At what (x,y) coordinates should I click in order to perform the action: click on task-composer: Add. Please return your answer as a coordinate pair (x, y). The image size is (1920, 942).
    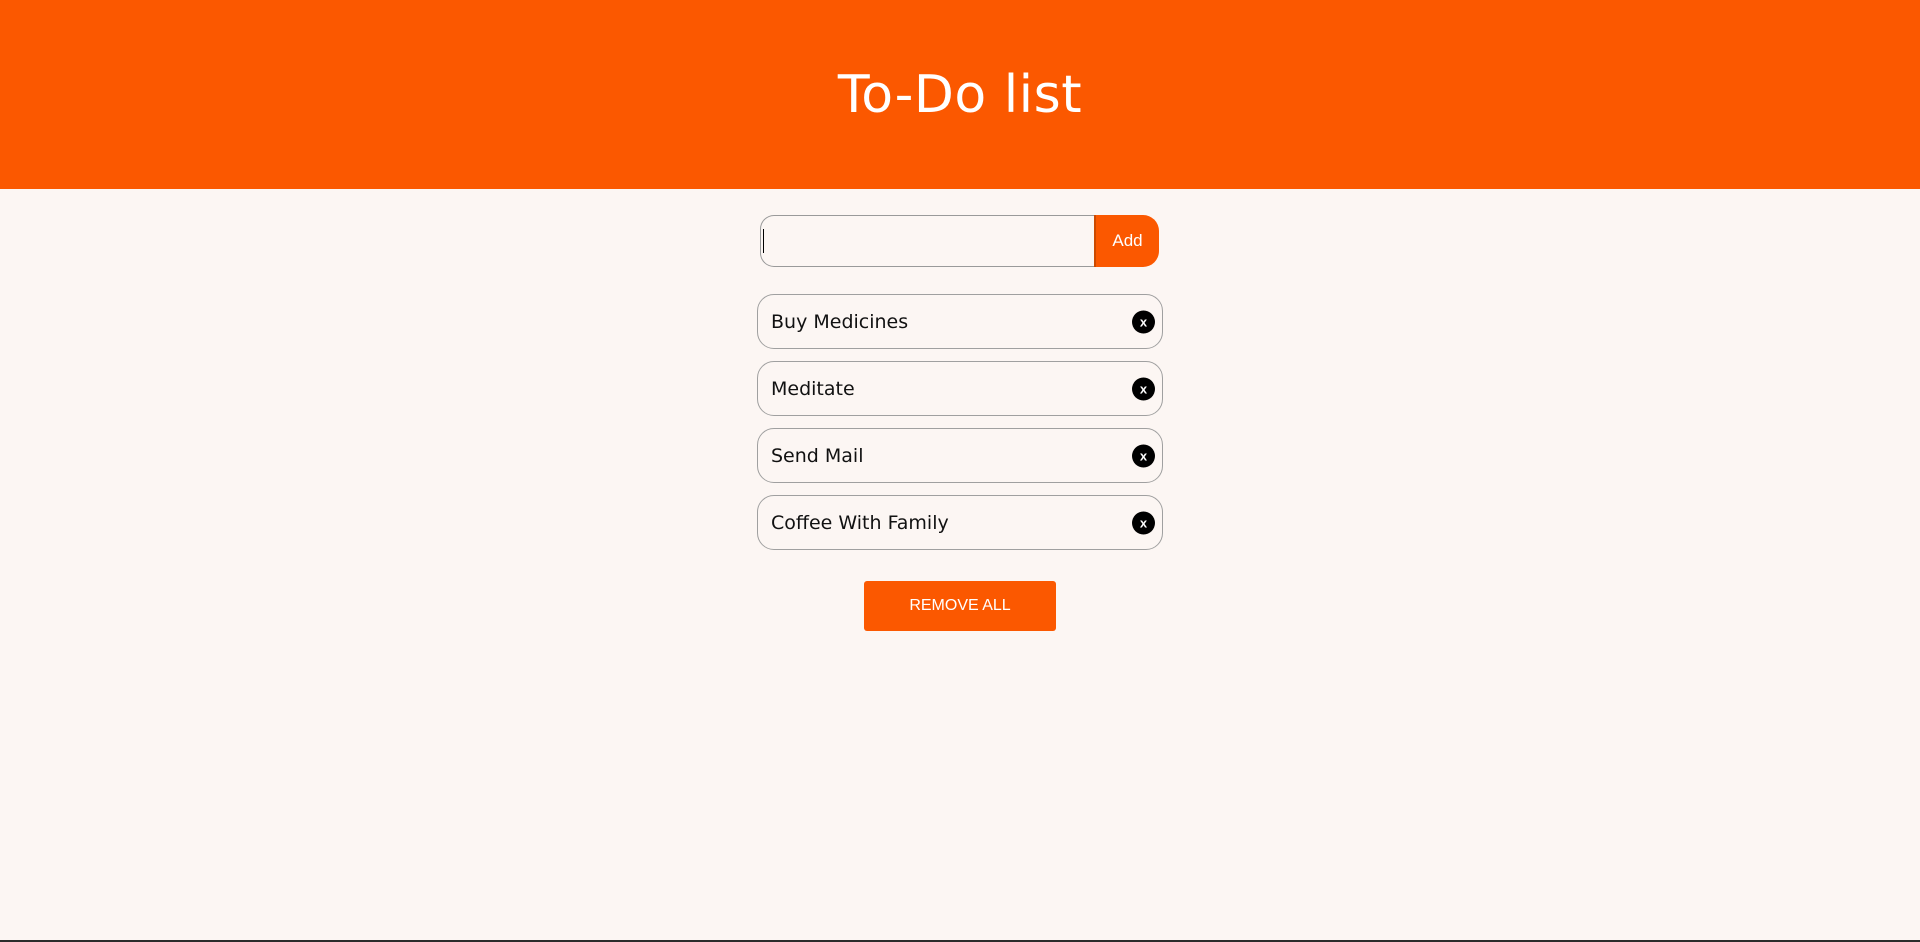
    Looking at the image, I should click on (959, 241).